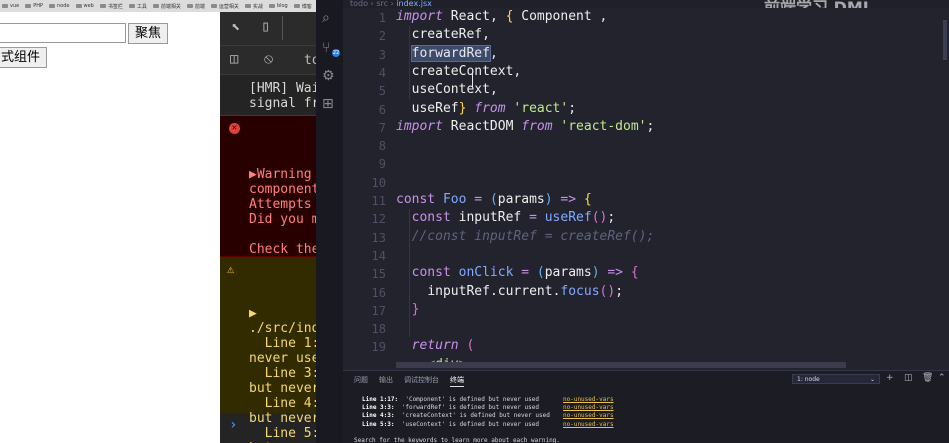 The image size is (949, 443). What do you see at coordinates (621, 365) in the screenshot?
I see `horizontal-scrollbar` at bounding box center [621, 365].